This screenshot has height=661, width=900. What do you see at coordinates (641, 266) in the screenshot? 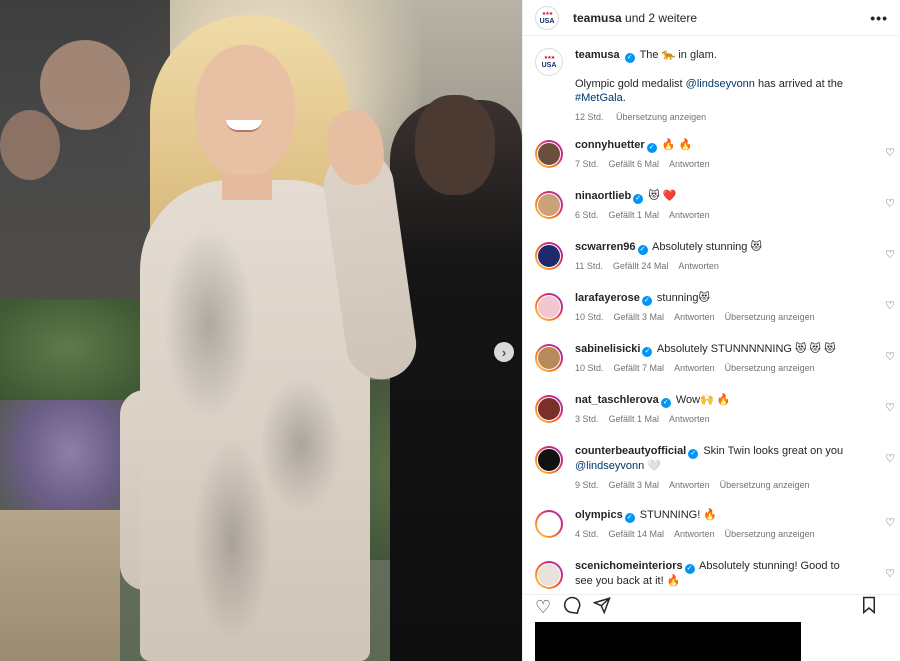
I see `comment-likes: Gefällt 24 Mal` at bounding box center [641, 266].